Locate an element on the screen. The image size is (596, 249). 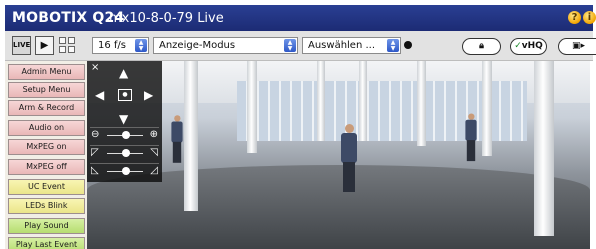
zoom-out-icon: ⊖ is located at coordinates (95, 134).